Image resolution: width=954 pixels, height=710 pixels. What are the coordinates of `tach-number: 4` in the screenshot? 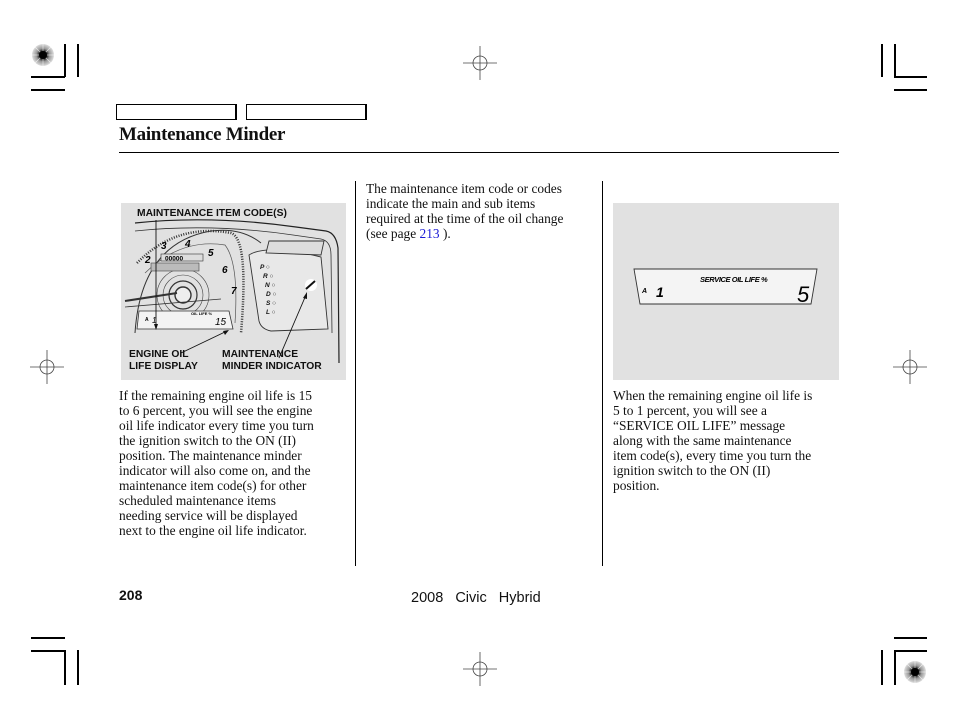 It's located at (187, 244).